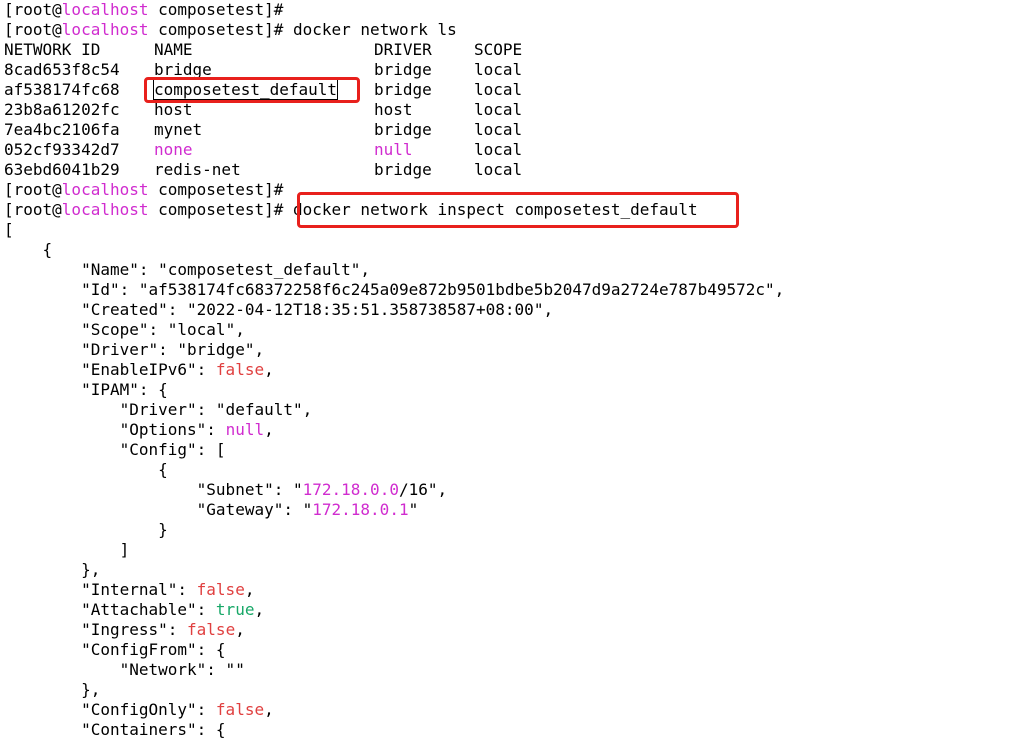 The width and height of the screenshot is (1017, 742). What do you see at coordinates (350, 489) in the screenshot?
I see `json-value-ip: 172.18.0.0` at bounding box center [350, 489].